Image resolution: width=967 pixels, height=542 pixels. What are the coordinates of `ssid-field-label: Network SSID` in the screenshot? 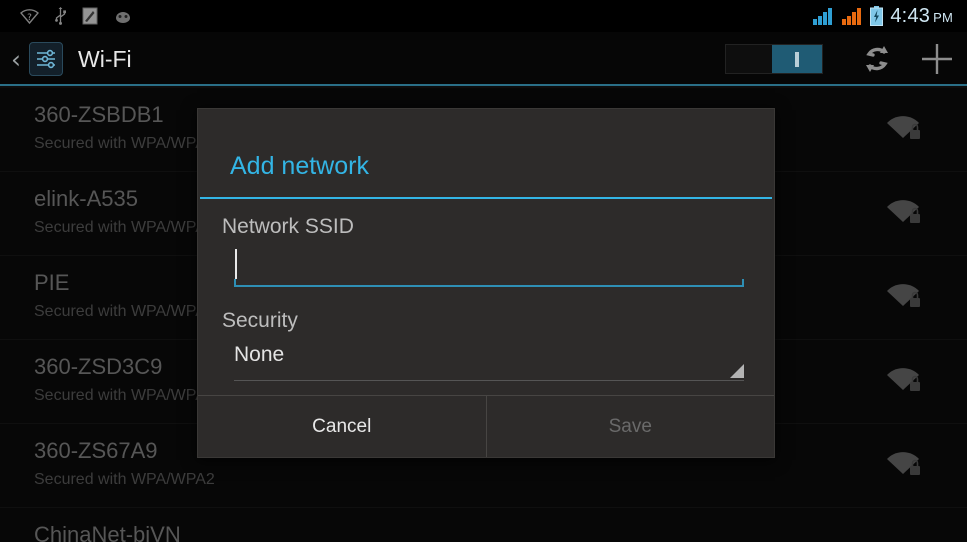 It's located at (288, 226).